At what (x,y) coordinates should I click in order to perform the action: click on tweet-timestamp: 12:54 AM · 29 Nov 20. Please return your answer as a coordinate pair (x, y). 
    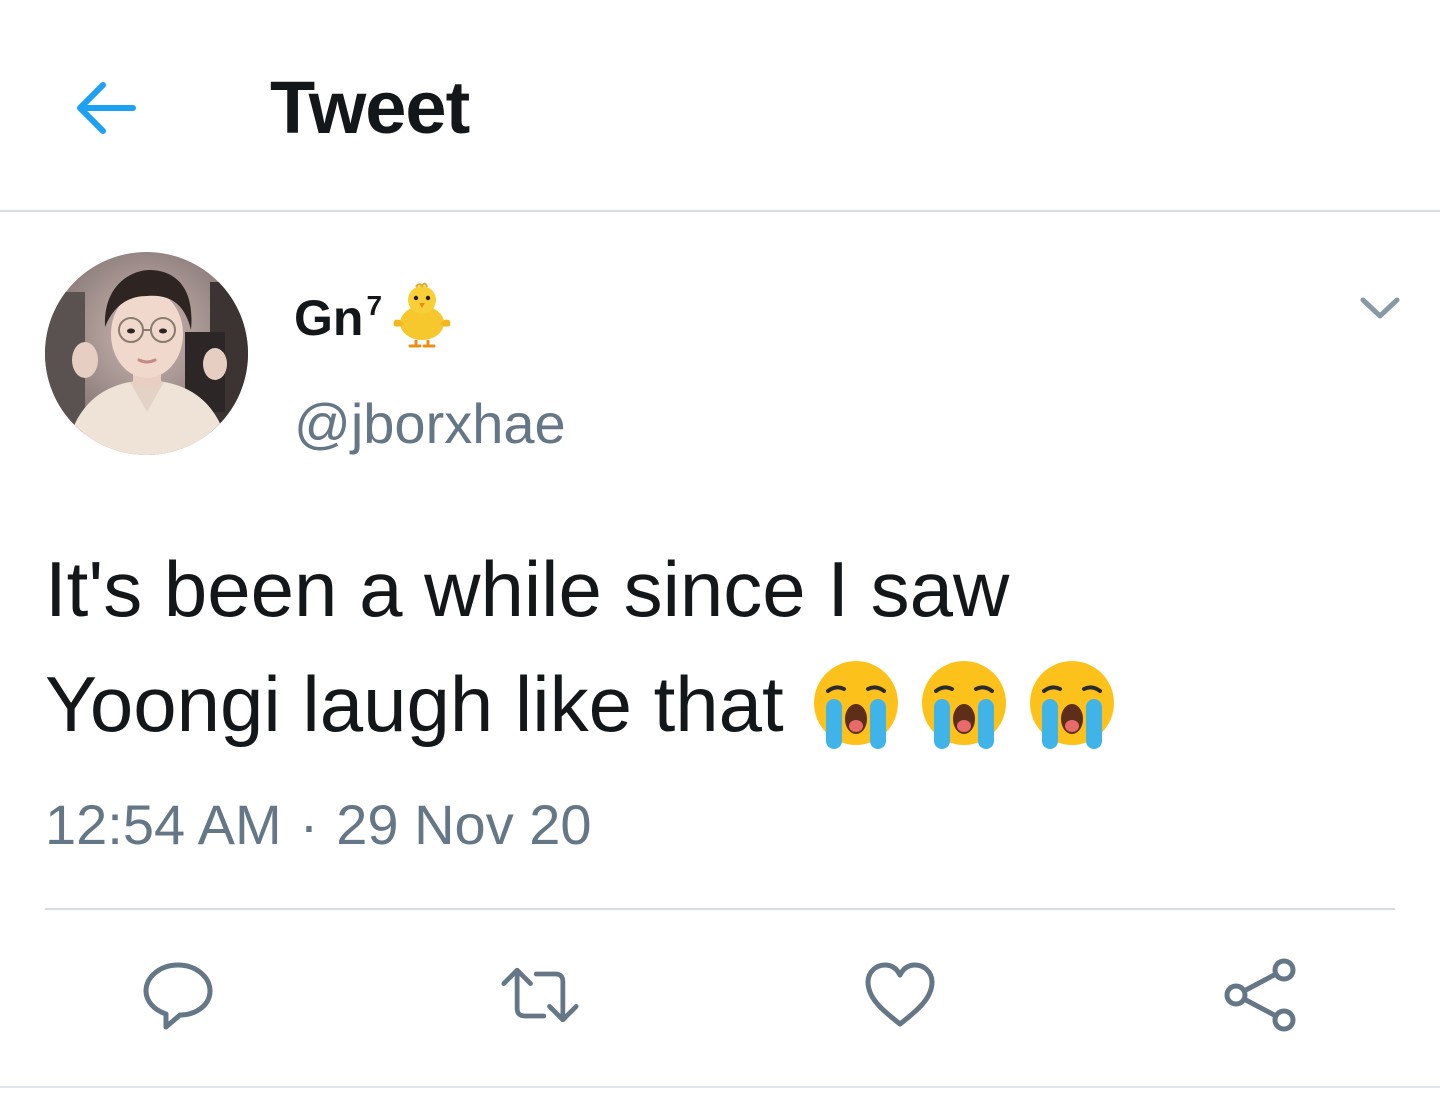
    Looking at the image, I should click on (318, 825).